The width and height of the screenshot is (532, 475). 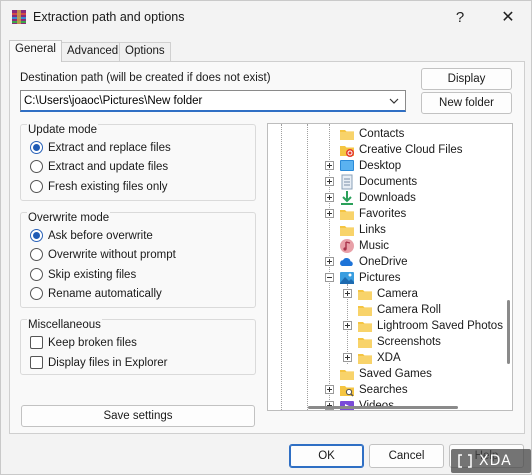 What do you see at coordinates (374, 246) in the screenshot?
I see `tree-item-label: Music` at bounding box center [374, 246].